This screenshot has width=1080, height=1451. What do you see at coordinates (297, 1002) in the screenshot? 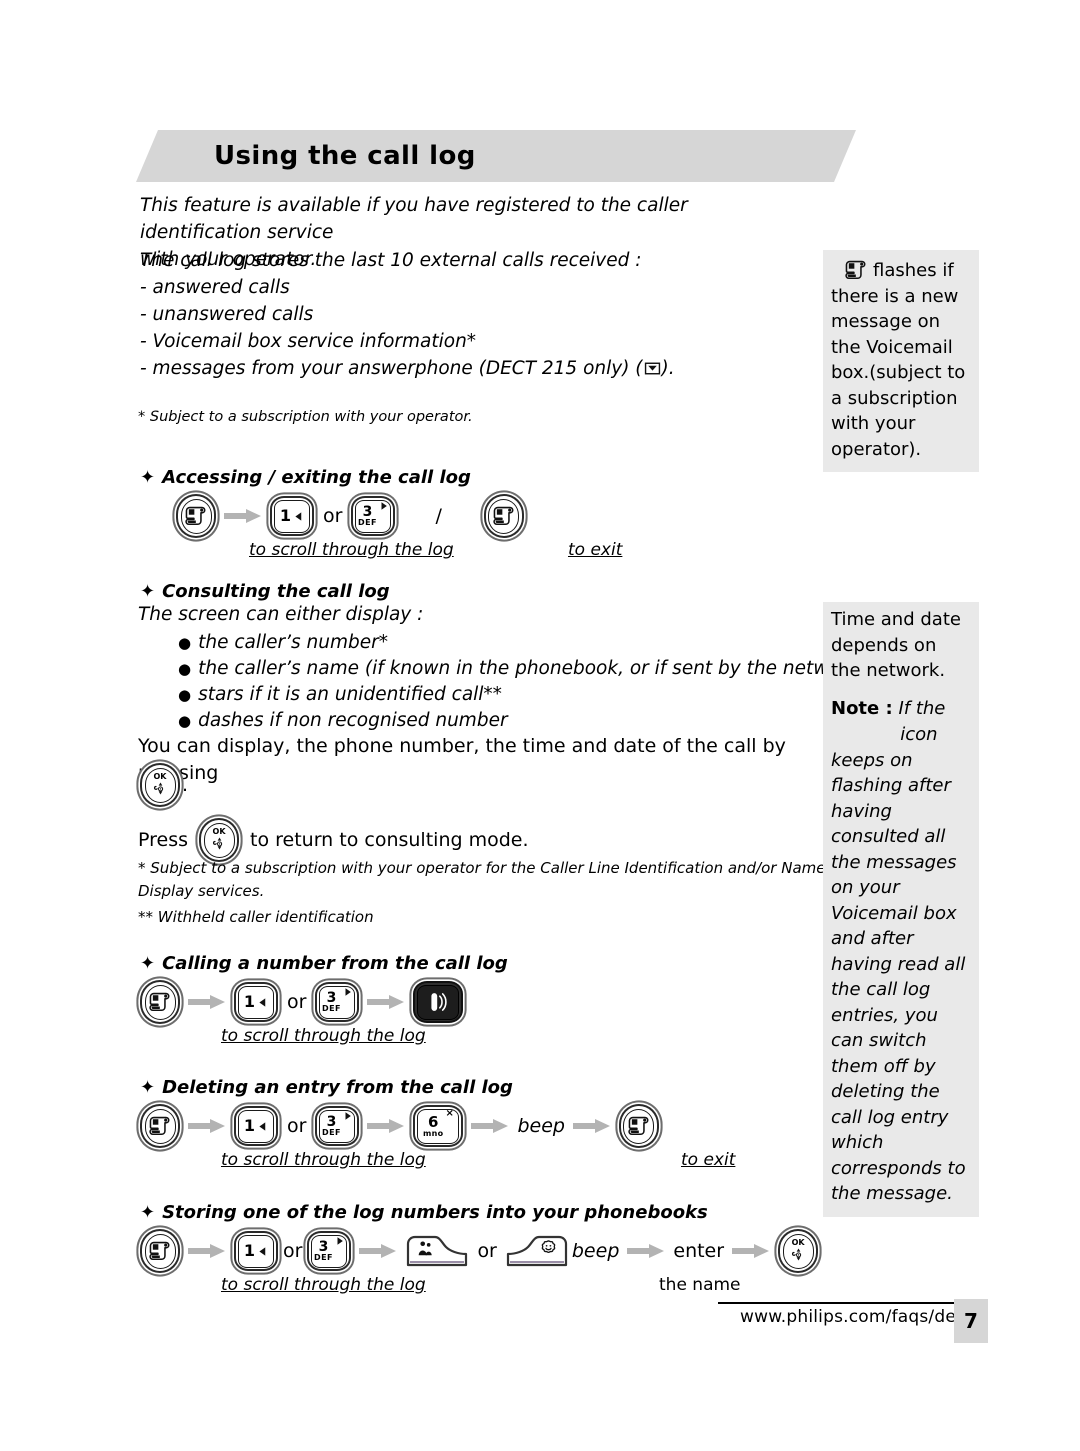
I see `or-label-calling: or` at bounding box center [297, 1002].